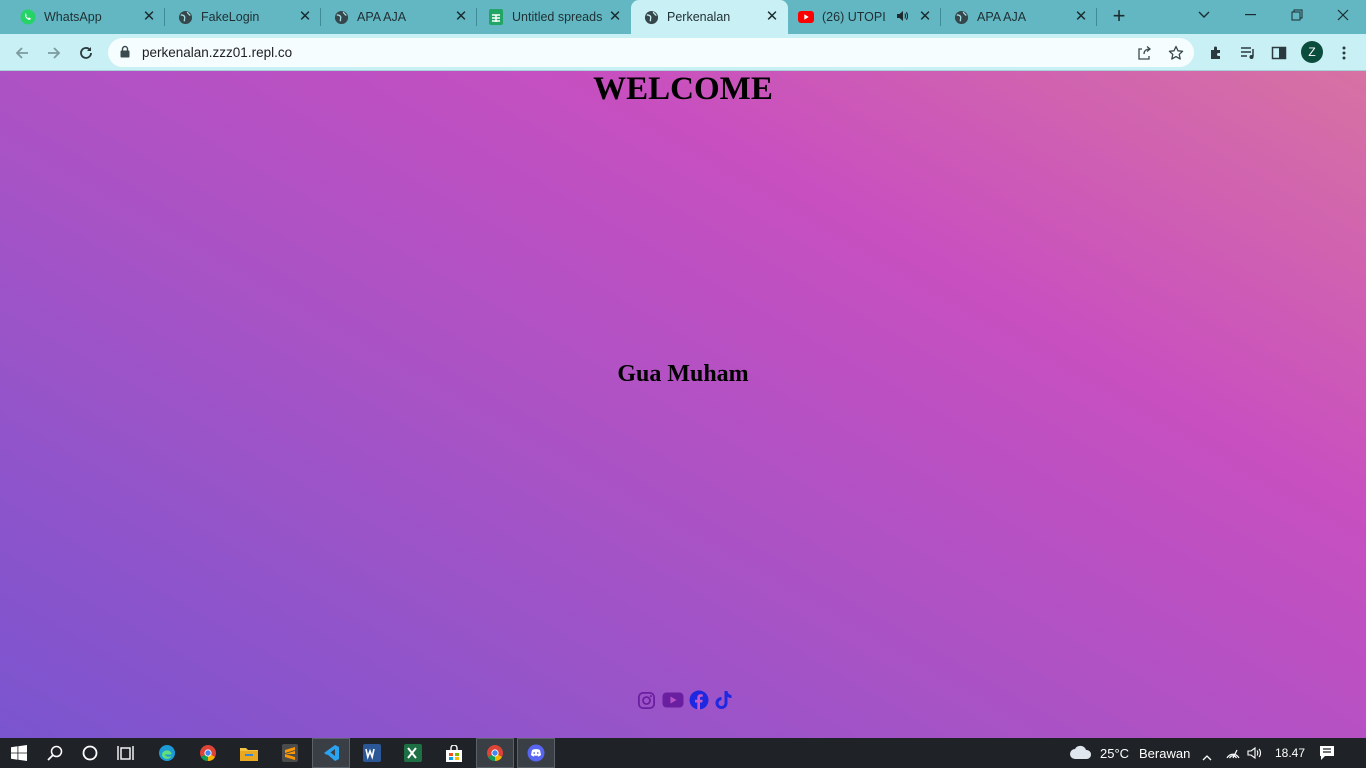 Image resolution: width=1366 pixels, height=768 pixels. What do you see at coordinates (1216, 53) in the screenshot?
I see `extensions-icon` at bounding box center [1216, 53].